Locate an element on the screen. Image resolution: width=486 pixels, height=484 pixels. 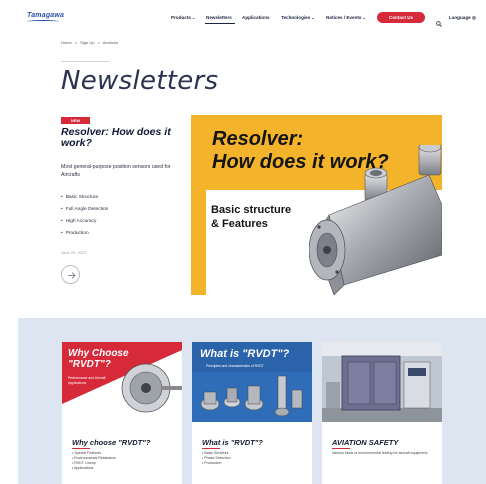
nav-item-newsletters: Newsletters is located at coordinates (219, 17).